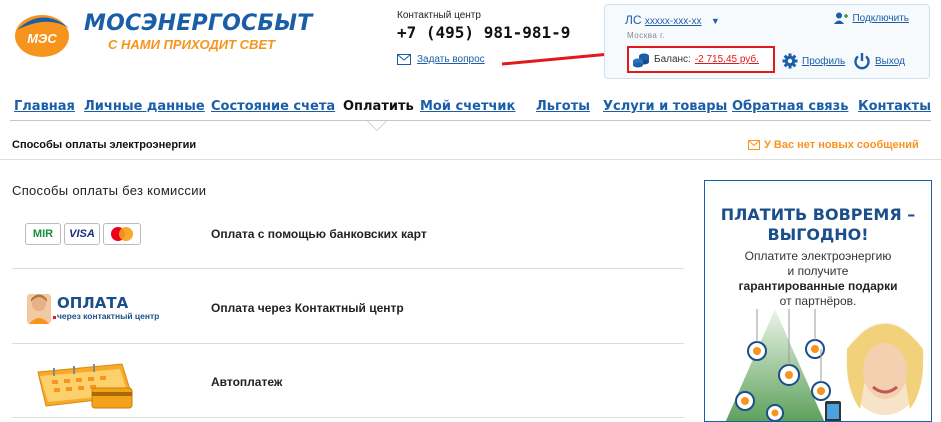 The width and height of the screenshot is (941, 422). I want to click on nav-item-home: Главная, so click(44, 106).